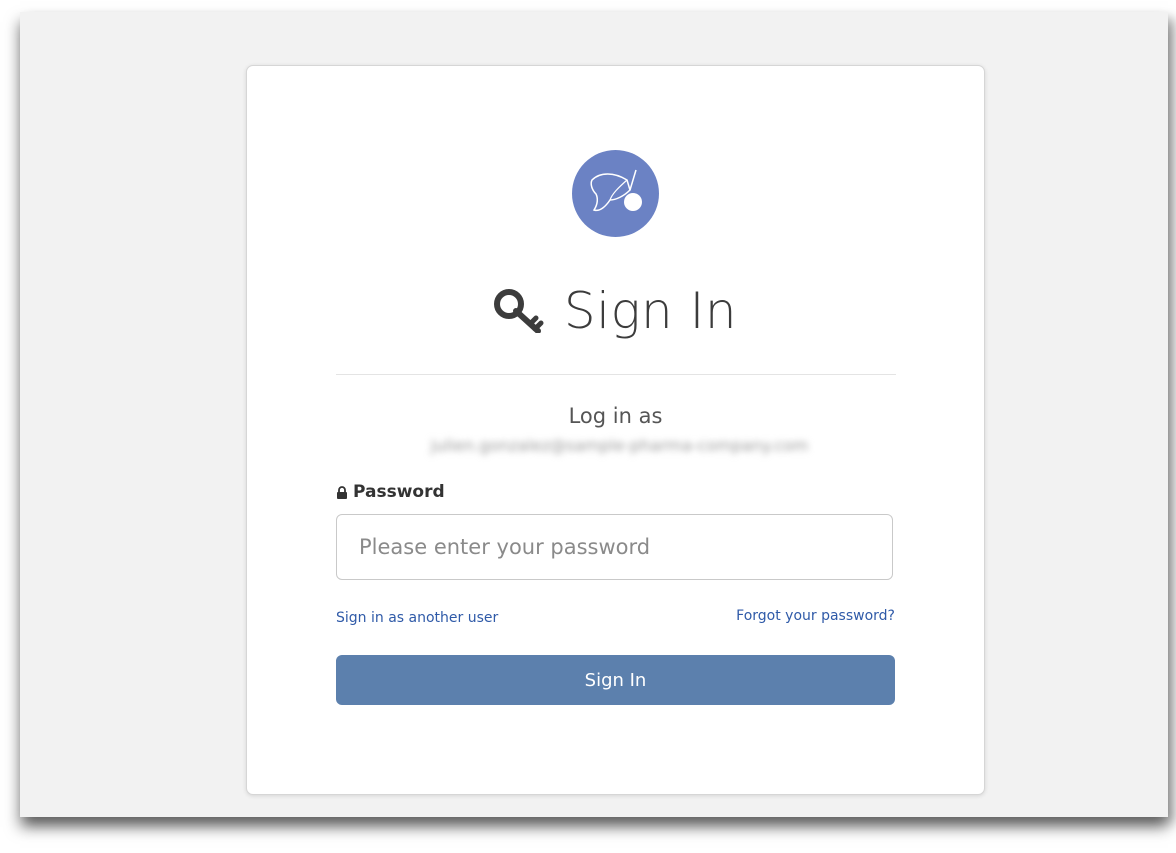 The height and width of the screenshot is (853, 1176). I want to click on page-heading: Sign In, so click(615, 311).